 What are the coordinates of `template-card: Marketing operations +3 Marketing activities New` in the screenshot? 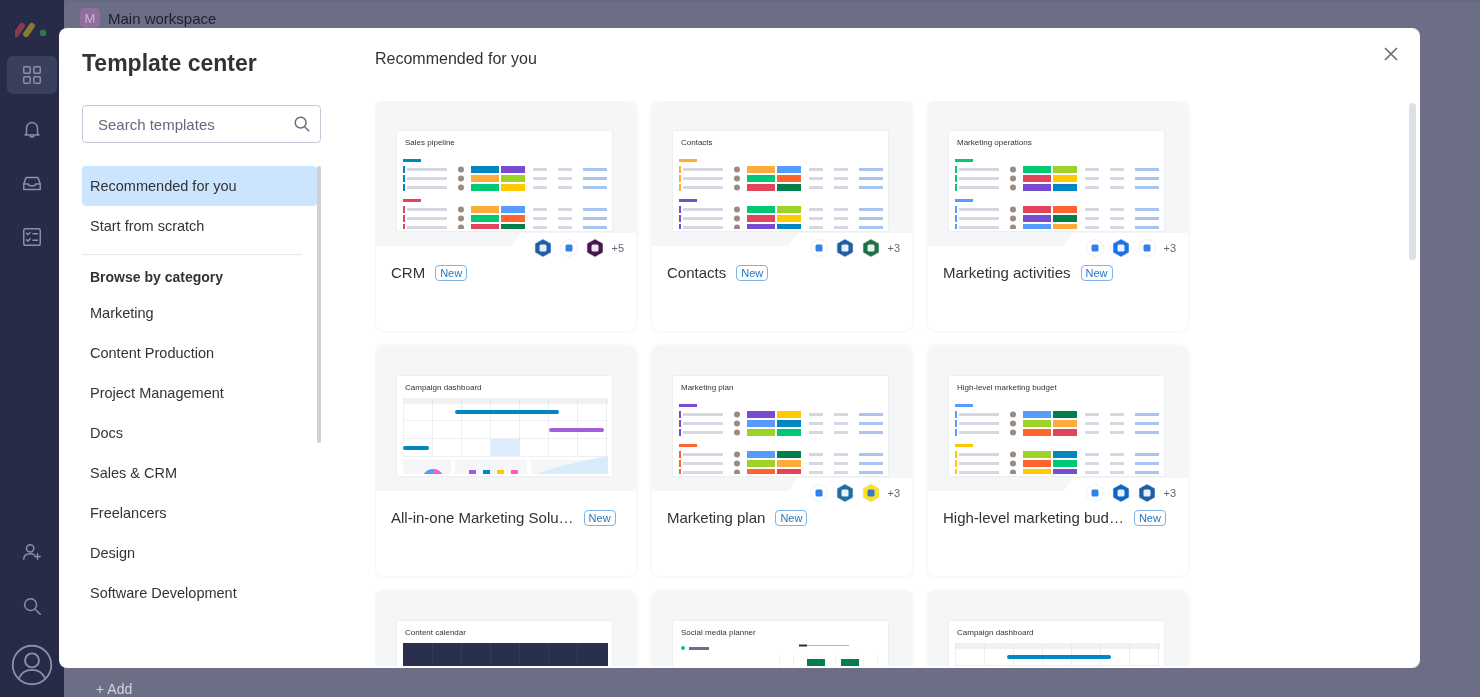 It's located at (1058, 216).